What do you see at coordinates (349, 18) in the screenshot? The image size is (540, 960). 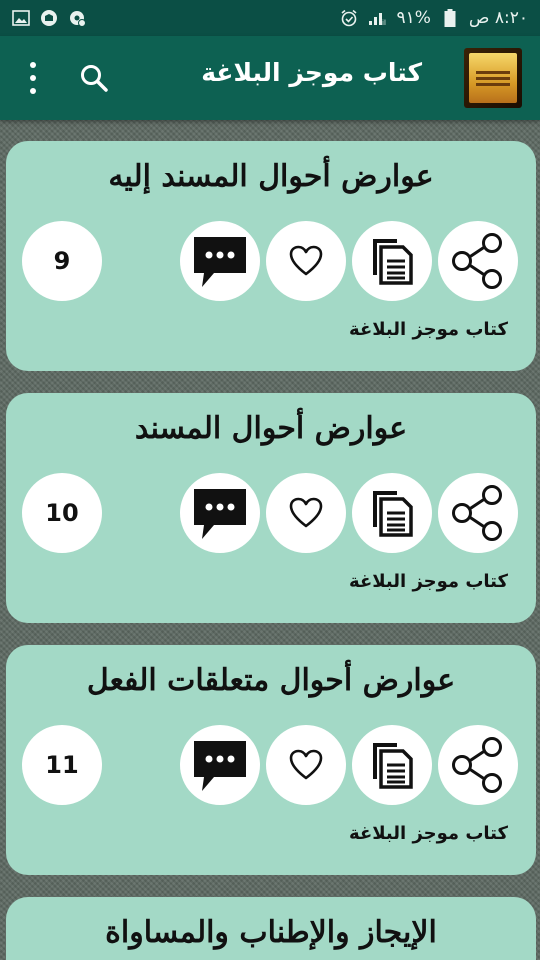 I see `alarm-icon` at bounding box center [349, 18].